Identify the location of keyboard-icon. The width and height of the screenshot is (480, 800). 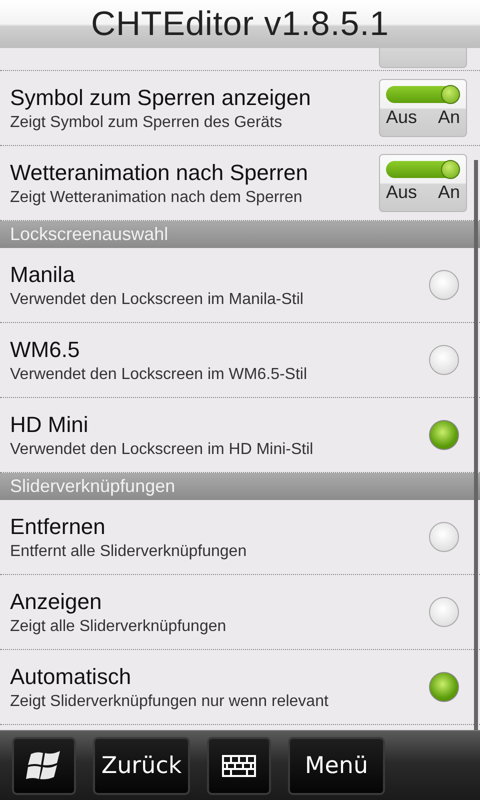
(239, 765).